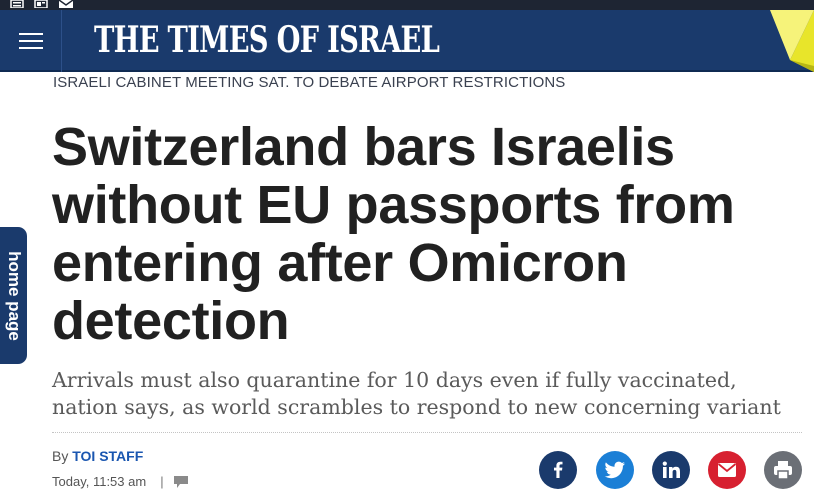 The height and width of the screenshot is (494, 814). Describe the element at coordinates (66, 4) in the screenshot. I see `mail-icon` at that location.